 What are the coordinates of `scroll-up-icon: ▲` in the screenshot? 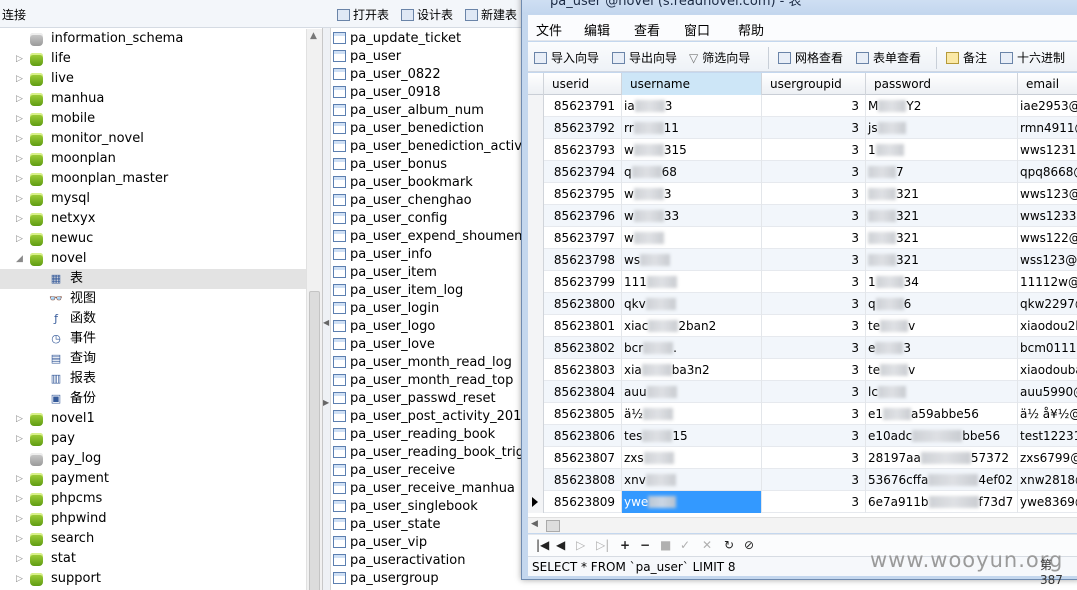 It's located at (313, 36).